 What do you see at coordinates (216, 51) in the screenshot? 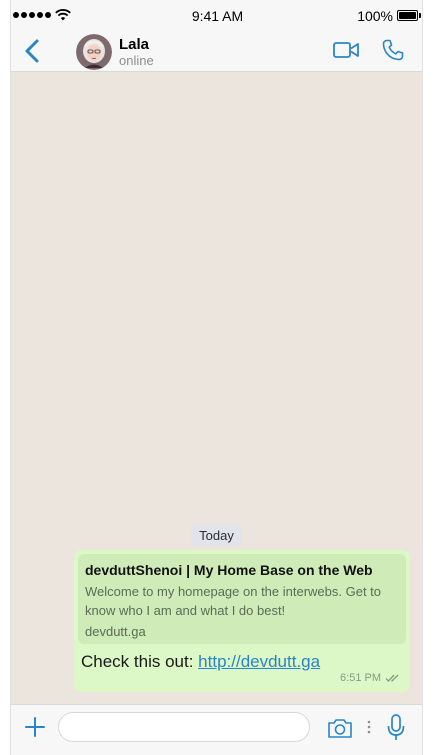
I see `chat-header: Lala online` at bounding box center [216, 51].